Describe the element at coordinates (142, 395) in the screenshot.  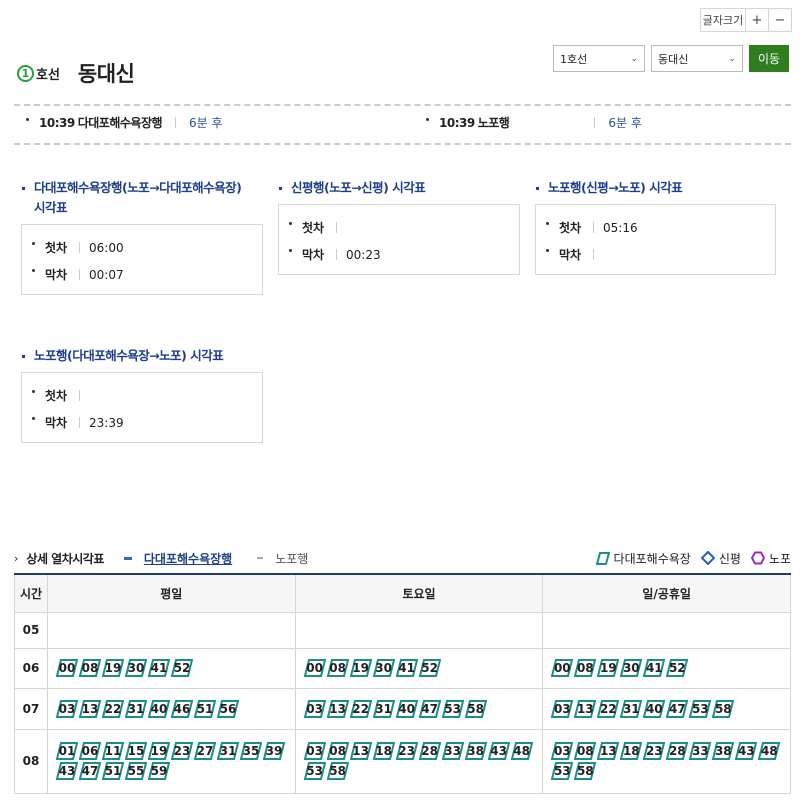
I see `first-train-row: 첫차` at that location.